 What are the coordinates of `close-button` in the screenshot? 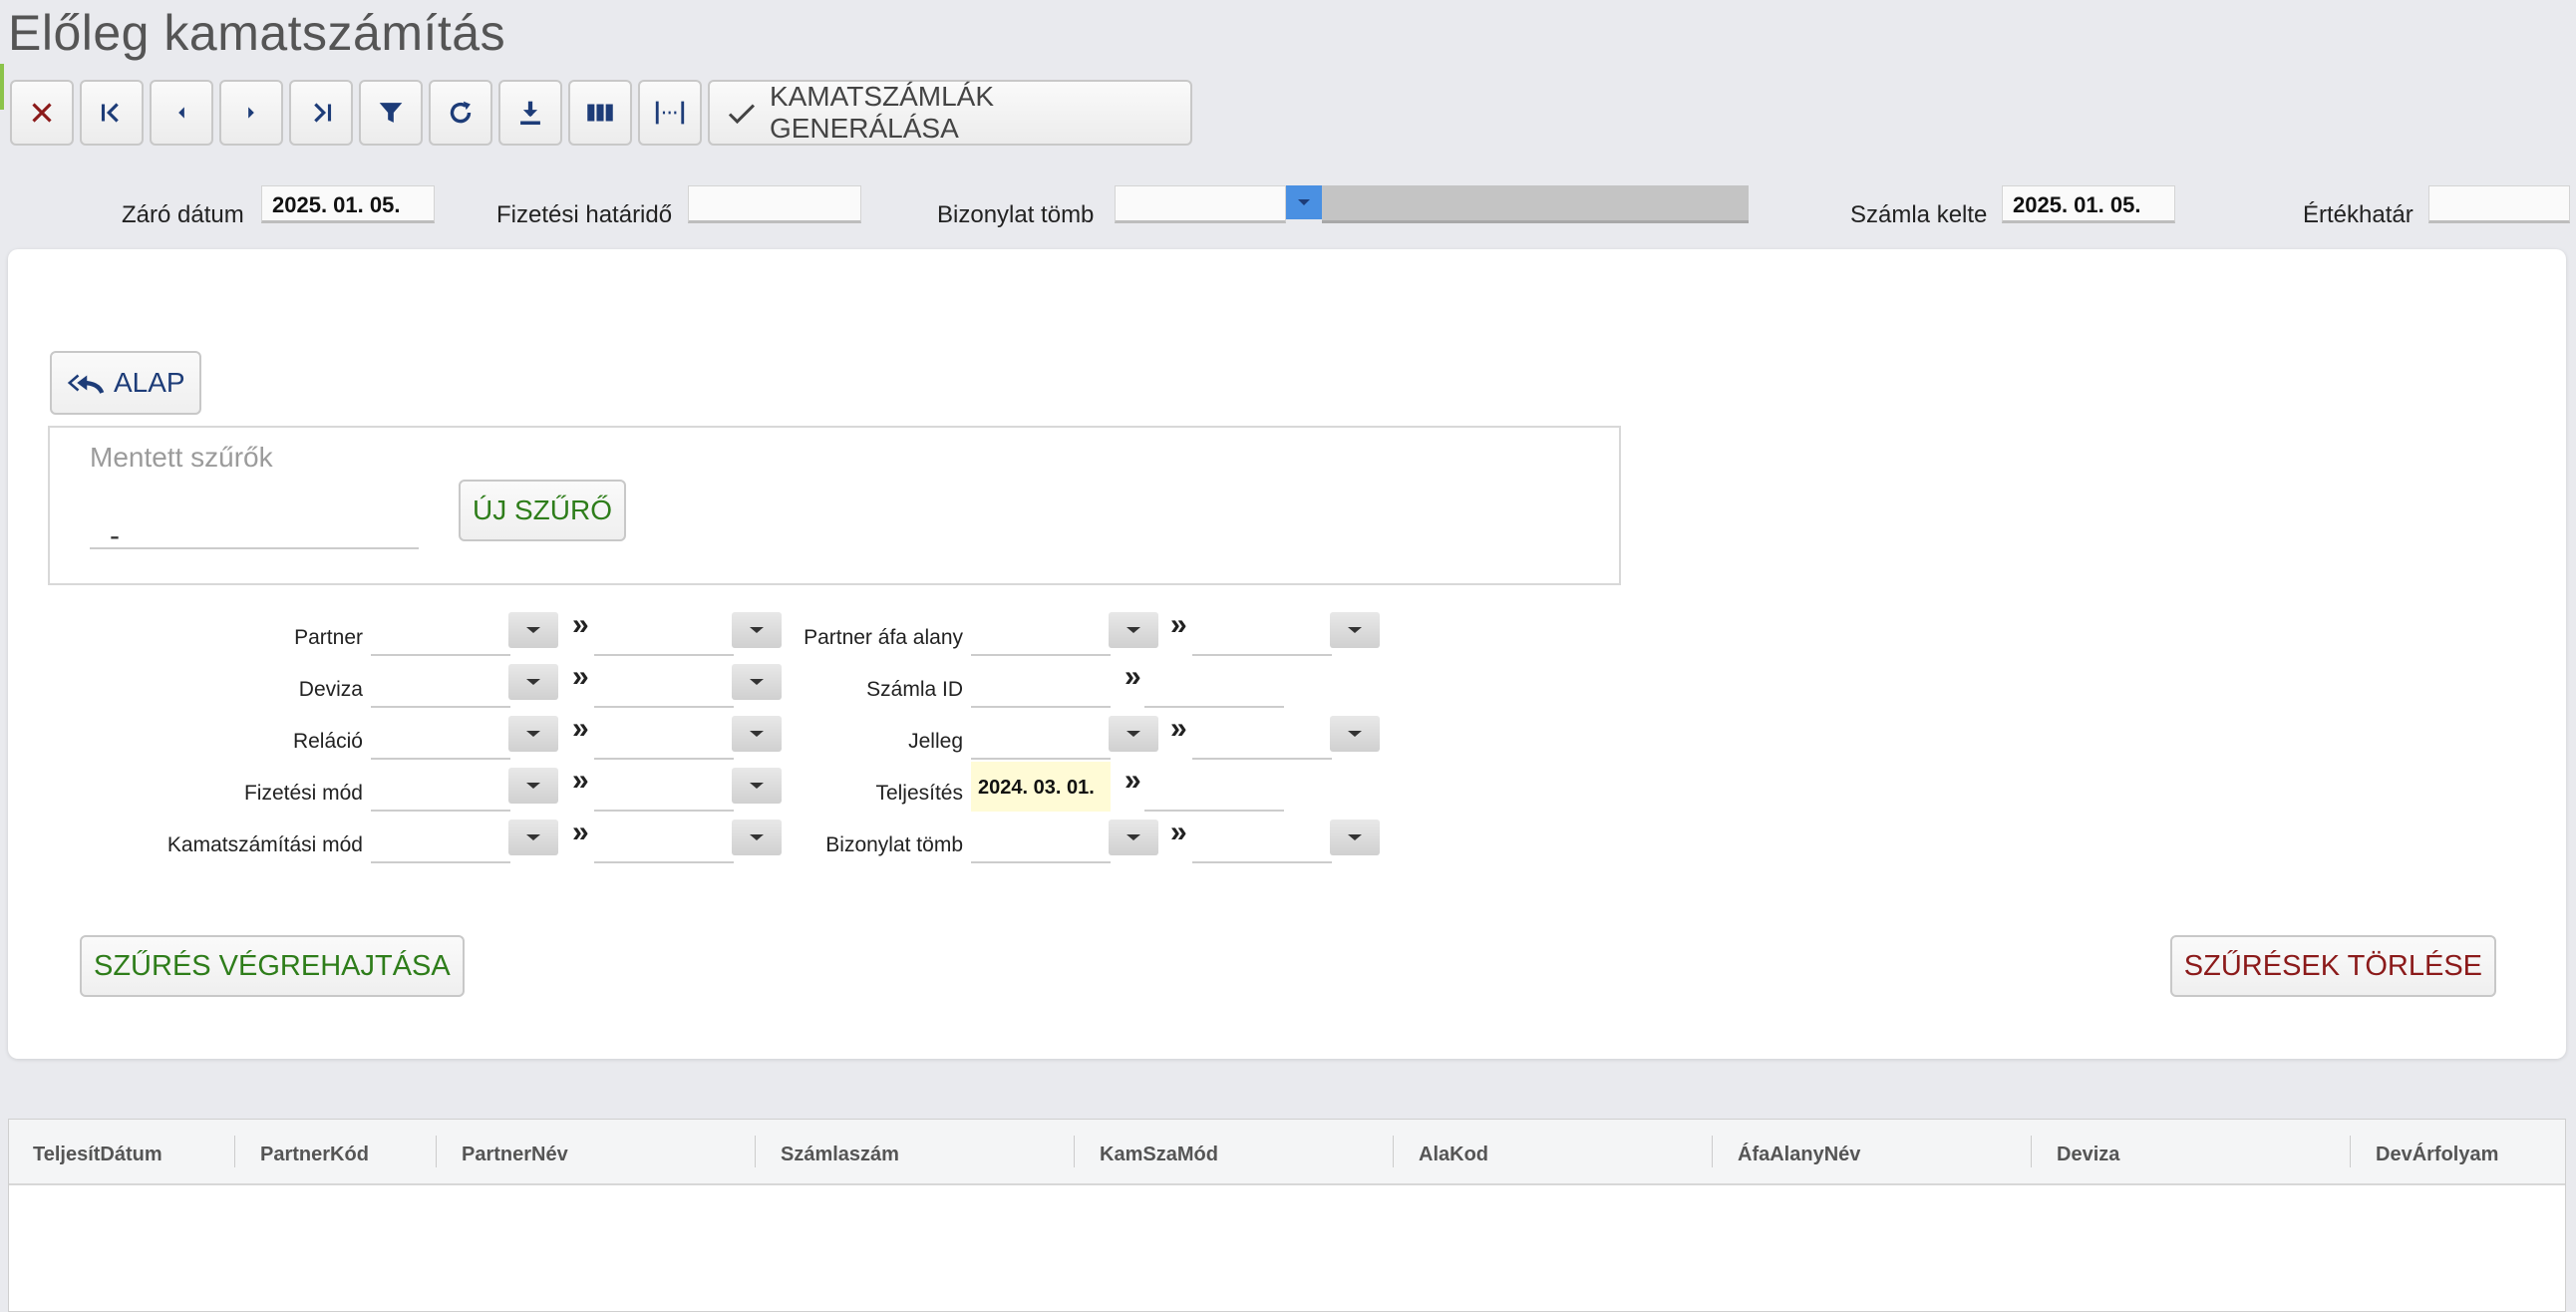 It's located at (42, 113).